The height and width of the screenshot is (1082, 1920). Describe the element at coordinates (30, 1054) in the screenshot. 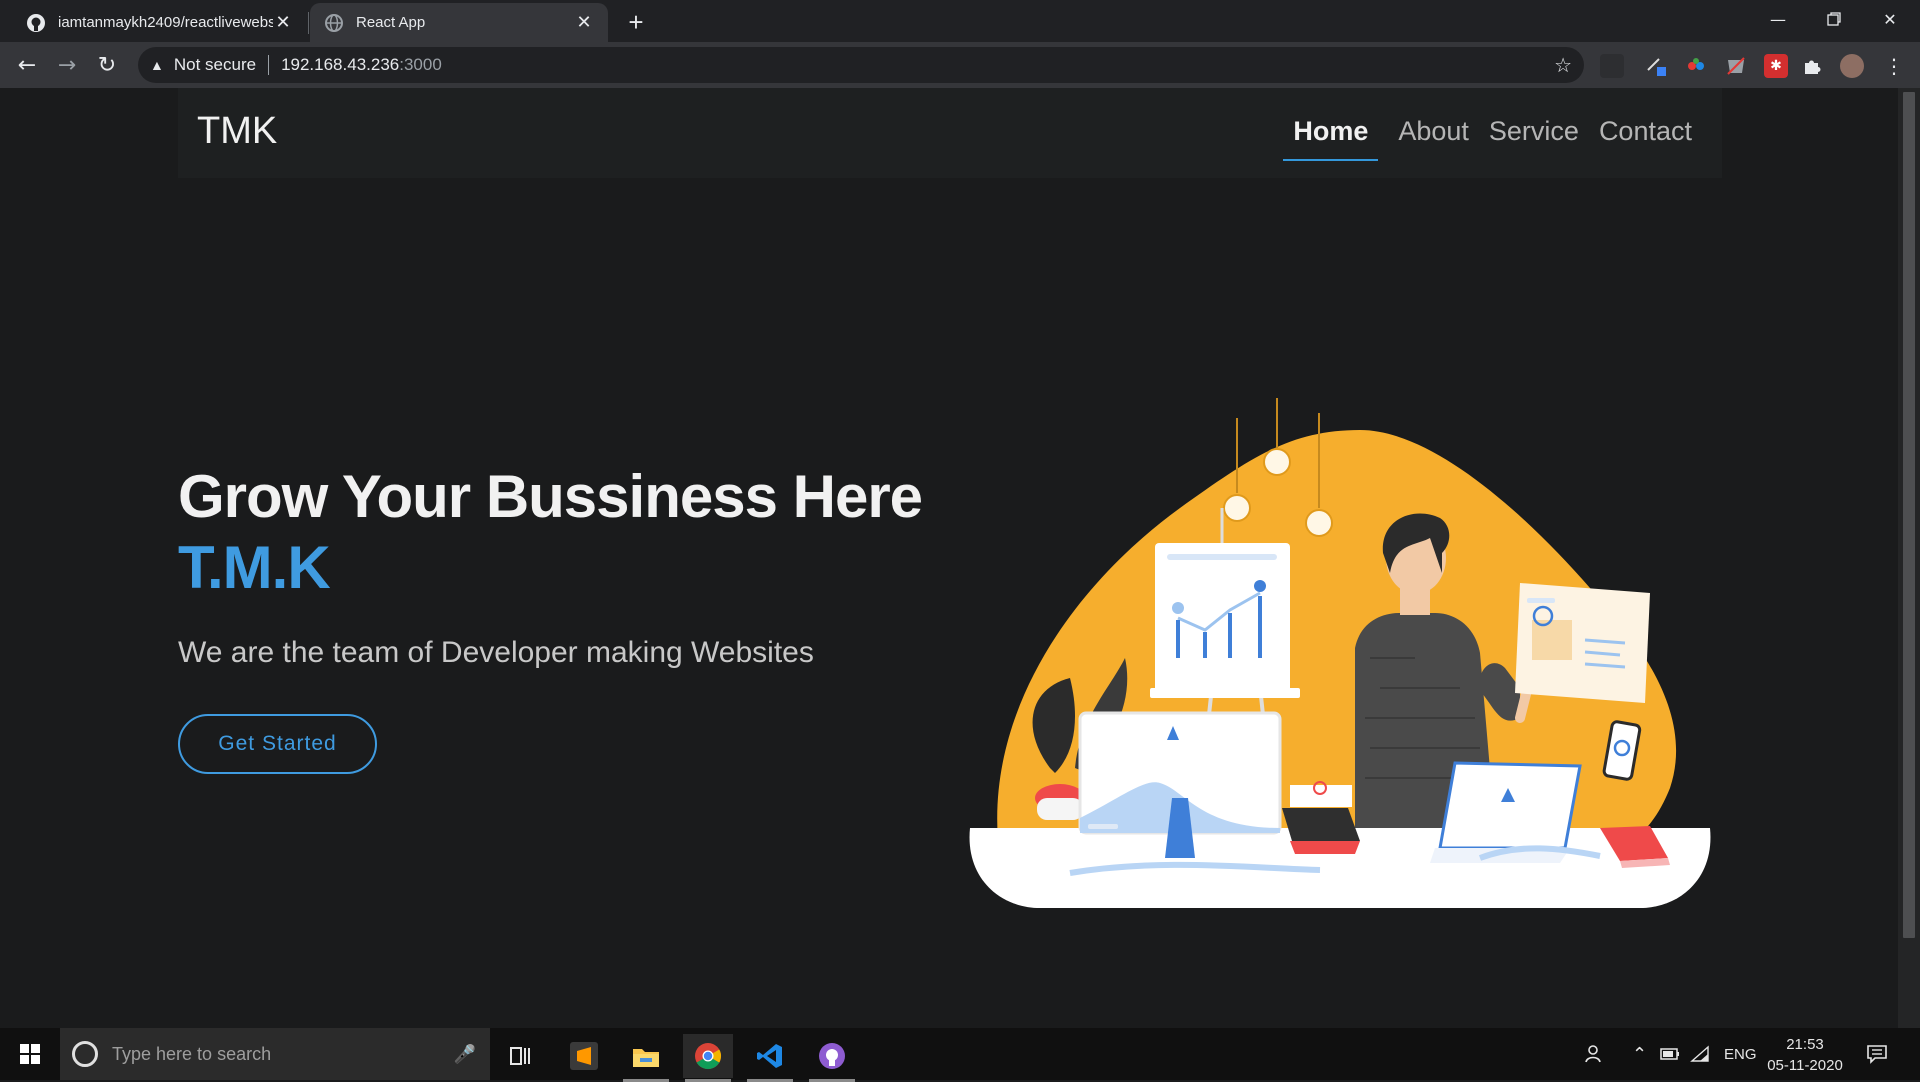

I see `windows-start-icon` at that location.